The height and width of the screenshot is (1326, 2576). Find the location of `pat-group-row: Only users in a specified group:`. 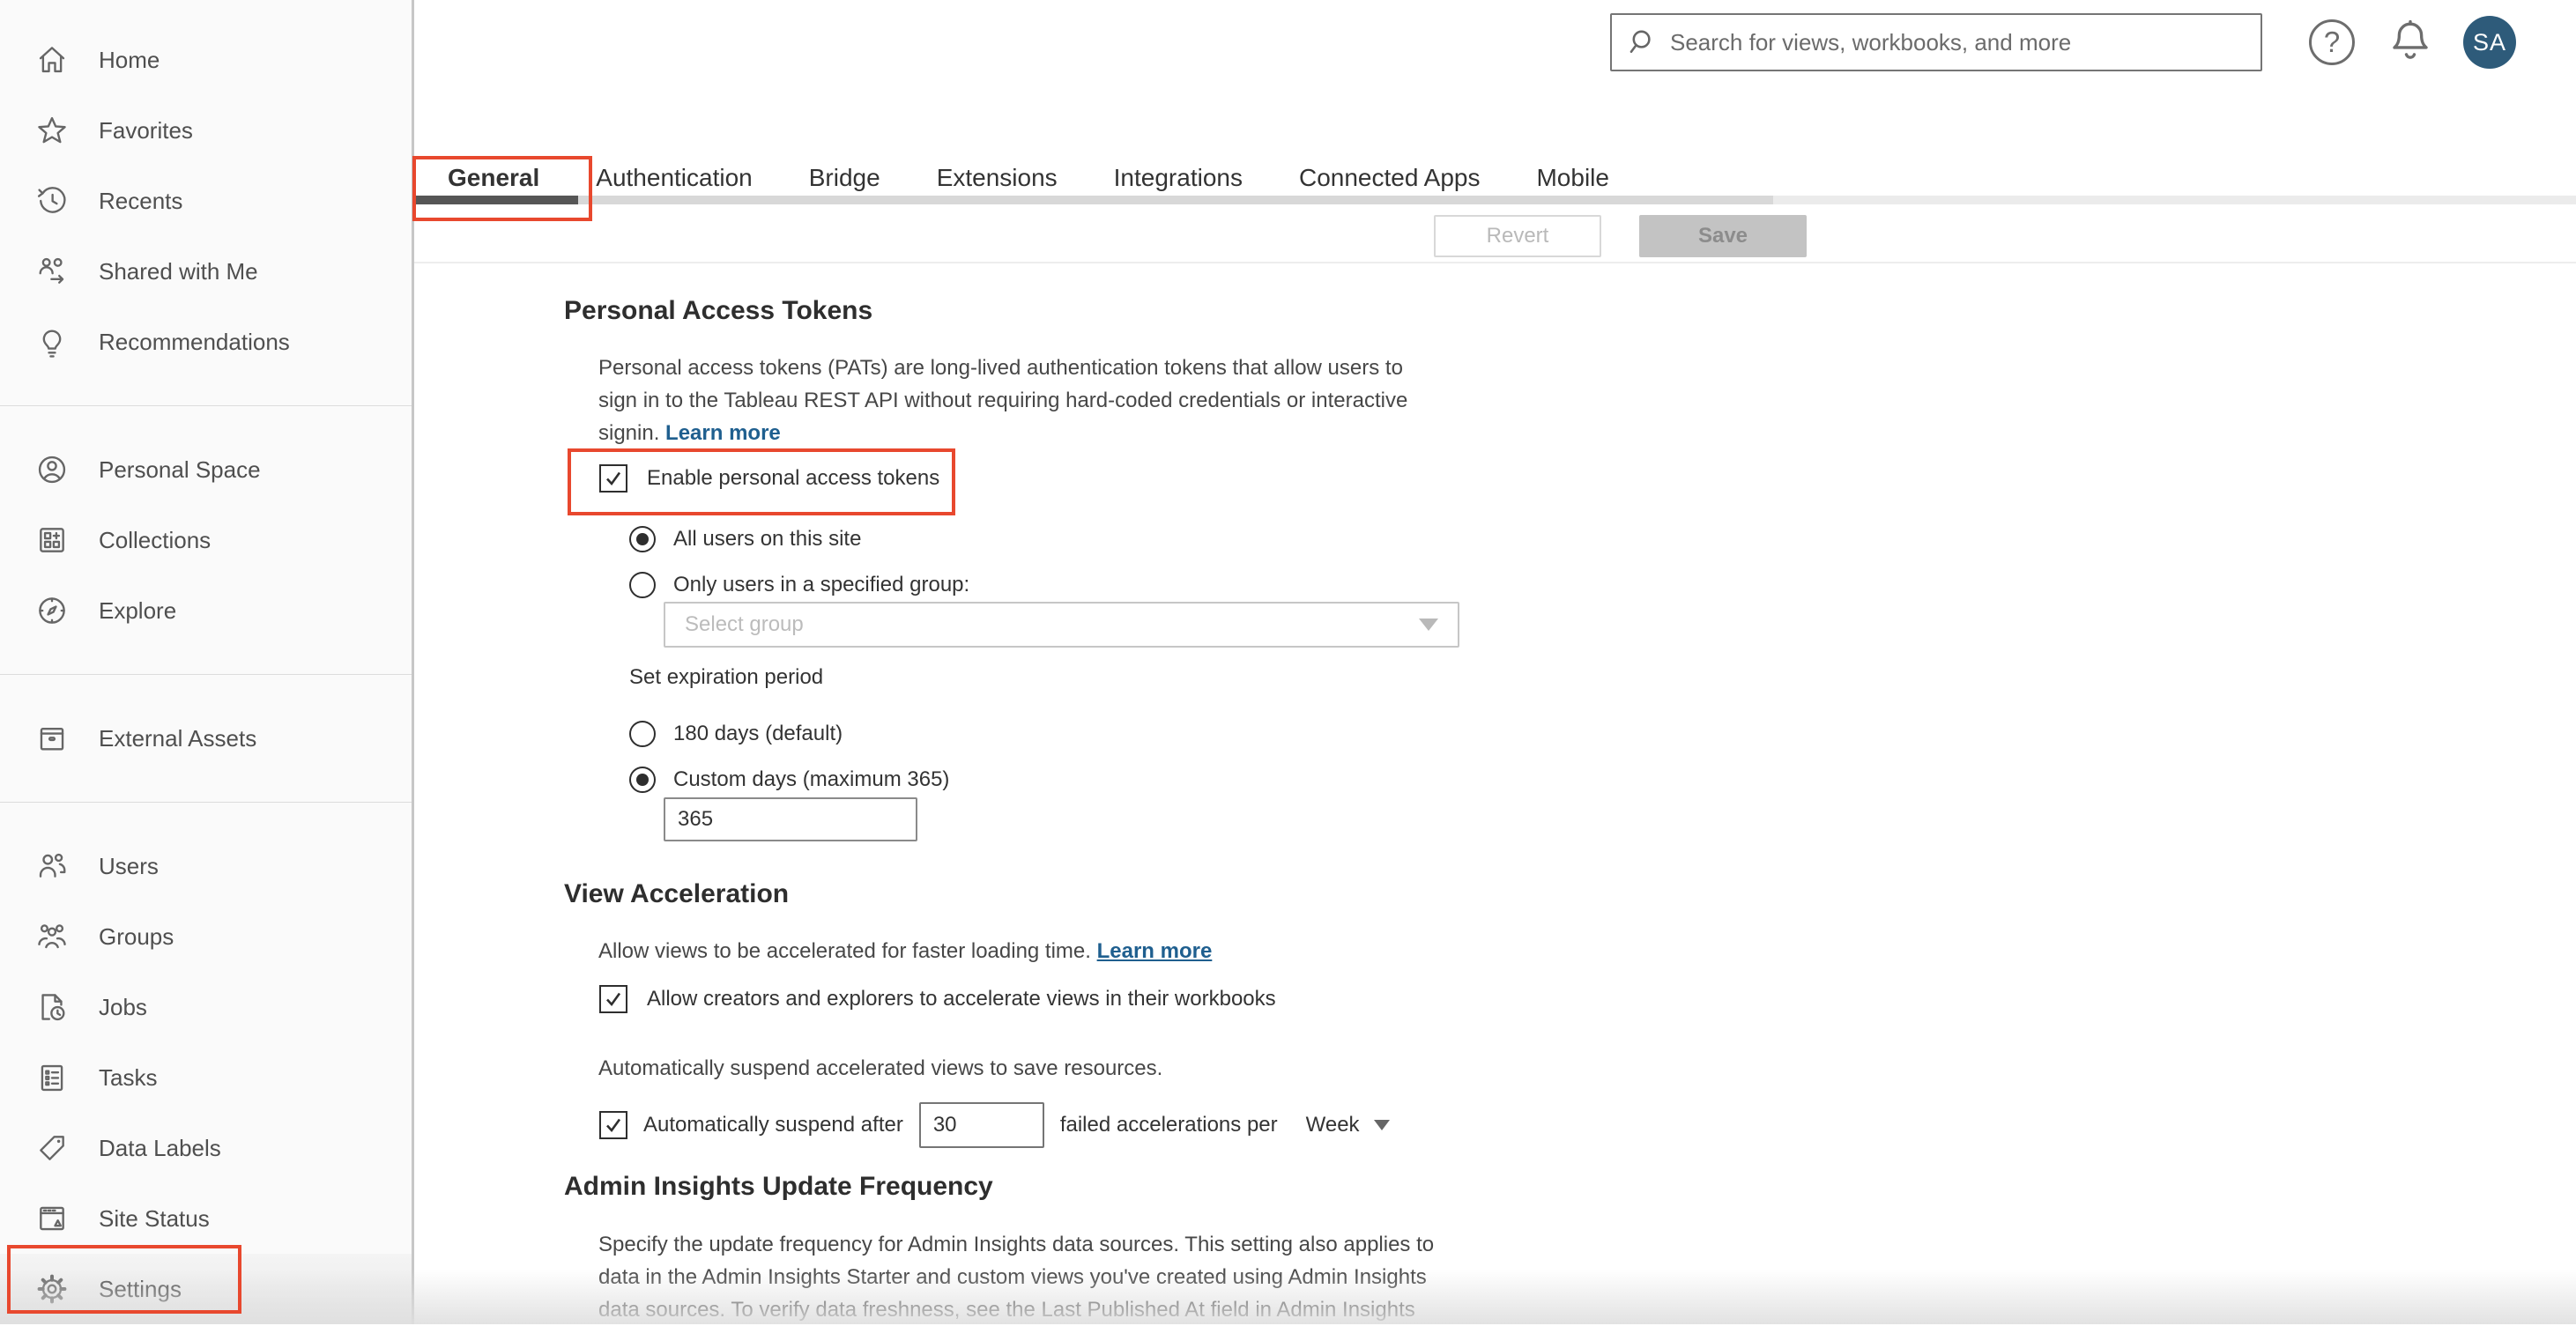

pat-group-row: Only users in a specified group: is located at coordinates (799, 585).